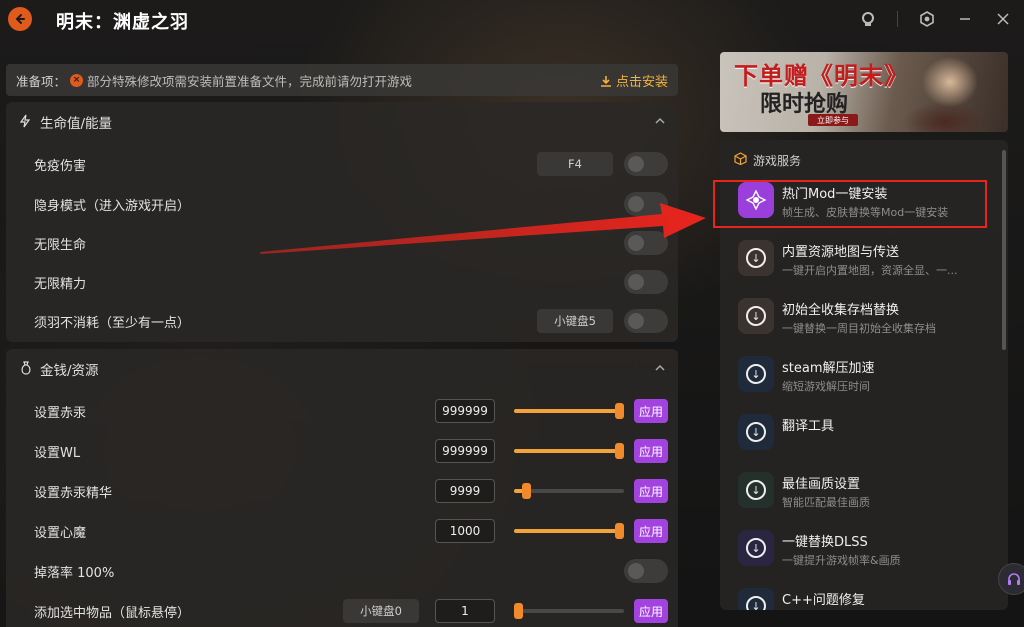 This screenshot has width=1024, height=627. I want to click on scrollbar, so click(1004, 250).